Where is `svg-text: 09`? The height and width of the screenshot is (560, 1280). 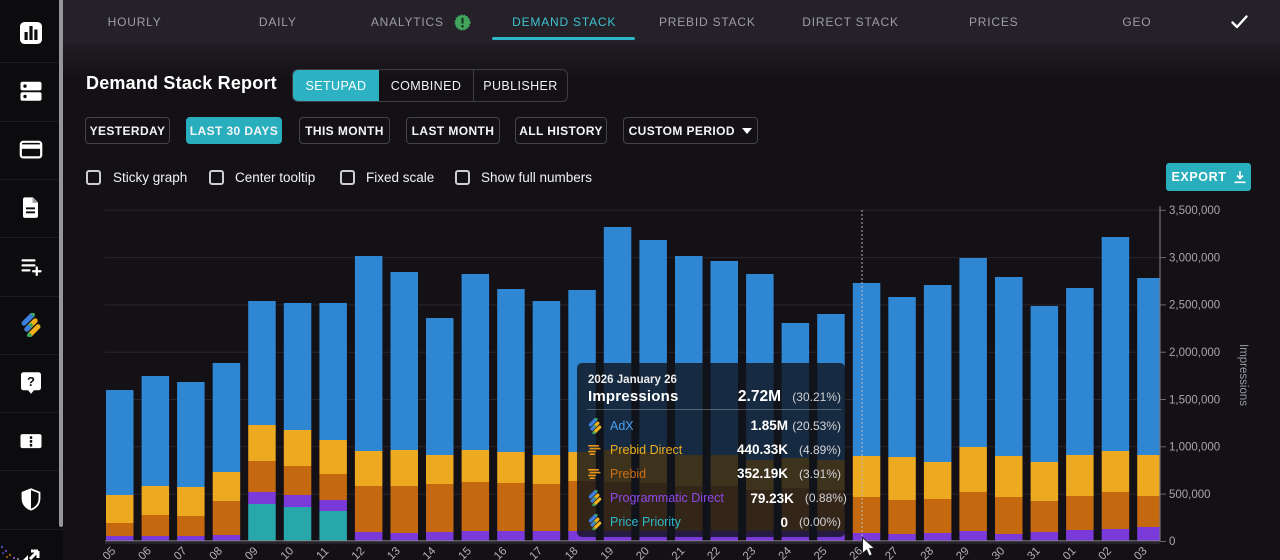 svg-text: 09 is located at coordinates (252, 552).